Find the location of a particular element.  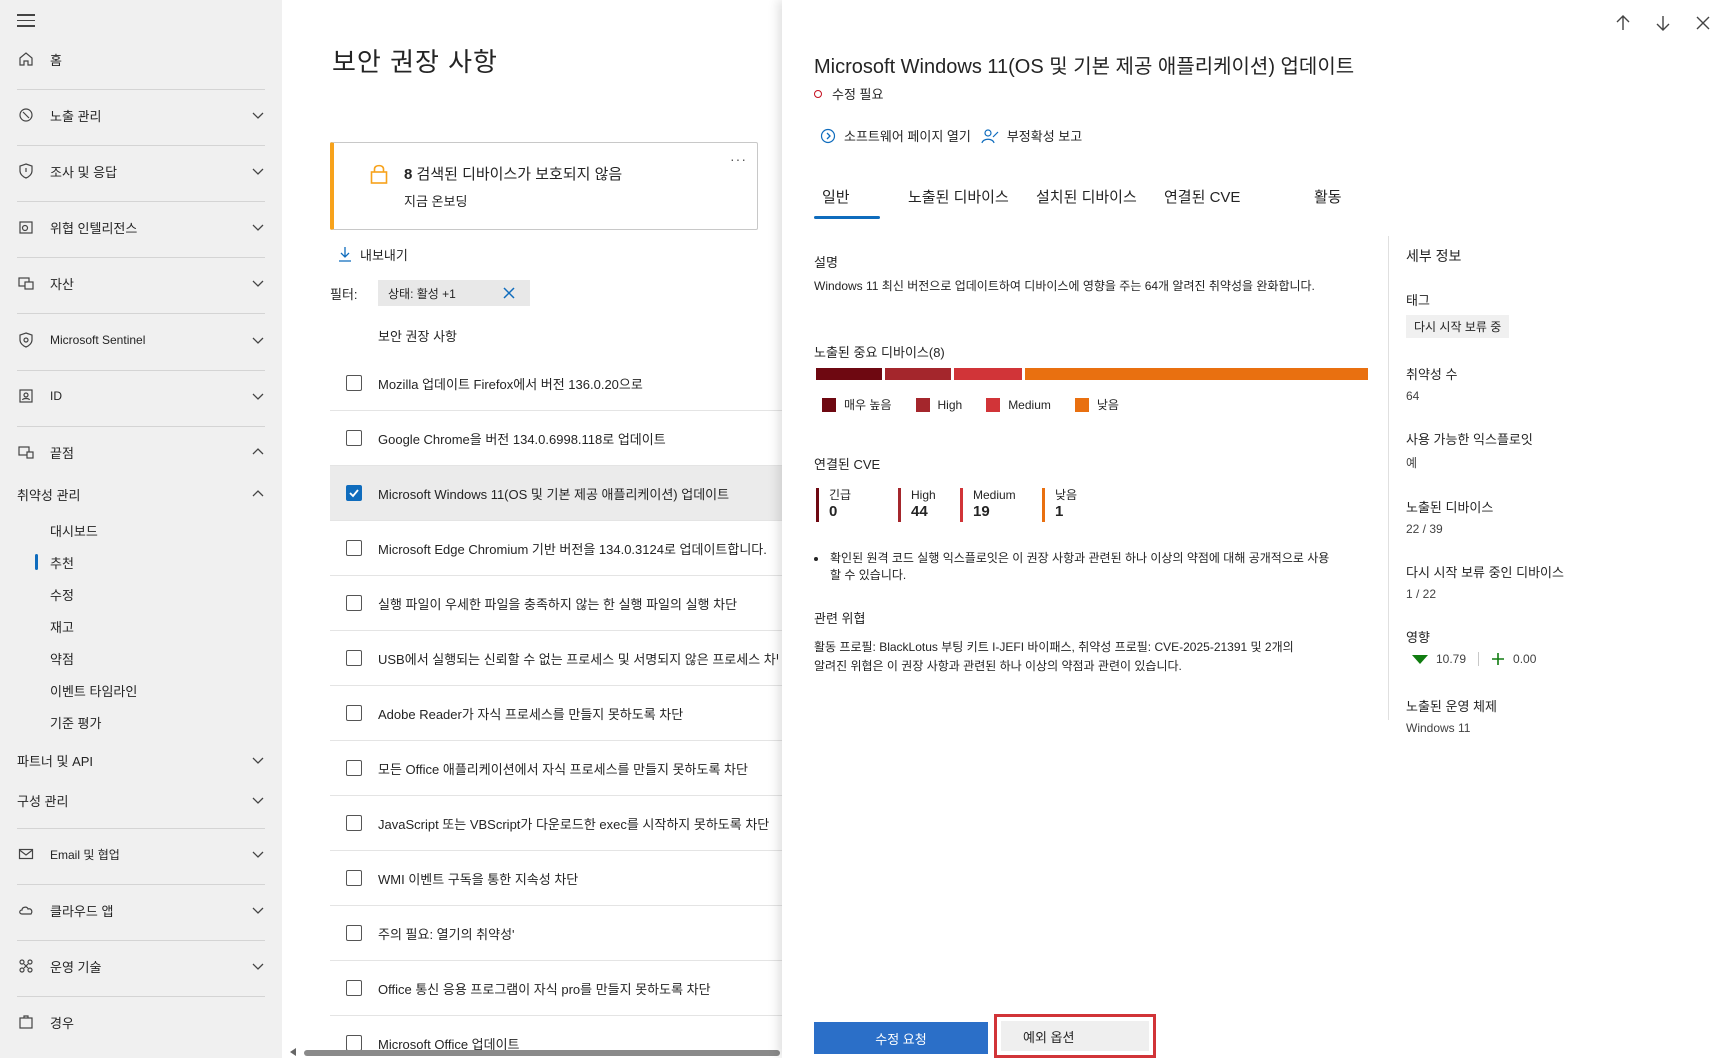

table-row: Google Chrome을 버전 134.0.6998.118로 업데이트 is located at coordinates (556, 438).